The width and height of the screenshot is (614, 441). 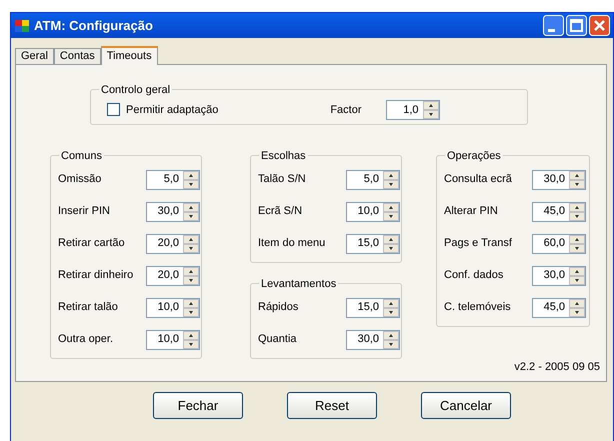 I want to click on checkbox-label: Permitir adaptação, so click(x=172, y=110).